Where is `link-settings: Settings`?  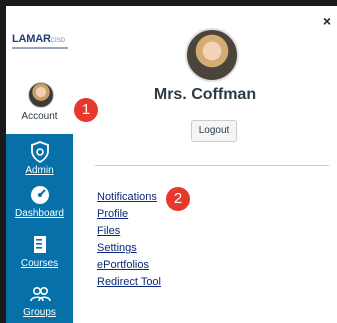
link-settings: Settings is located at coordinates (117, 248).